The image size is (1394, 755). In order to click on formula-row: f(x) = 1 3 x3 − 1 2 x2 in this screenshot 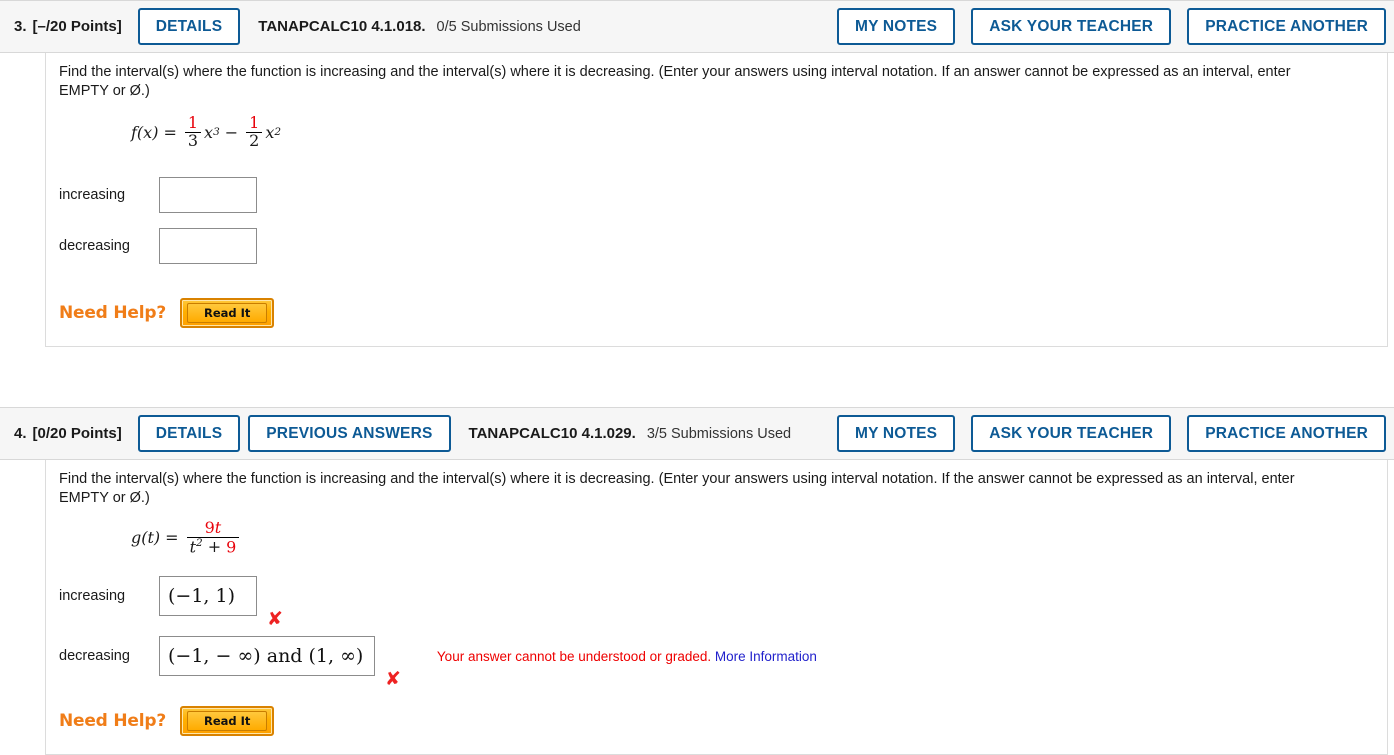, I will do `click(716, 134)`.